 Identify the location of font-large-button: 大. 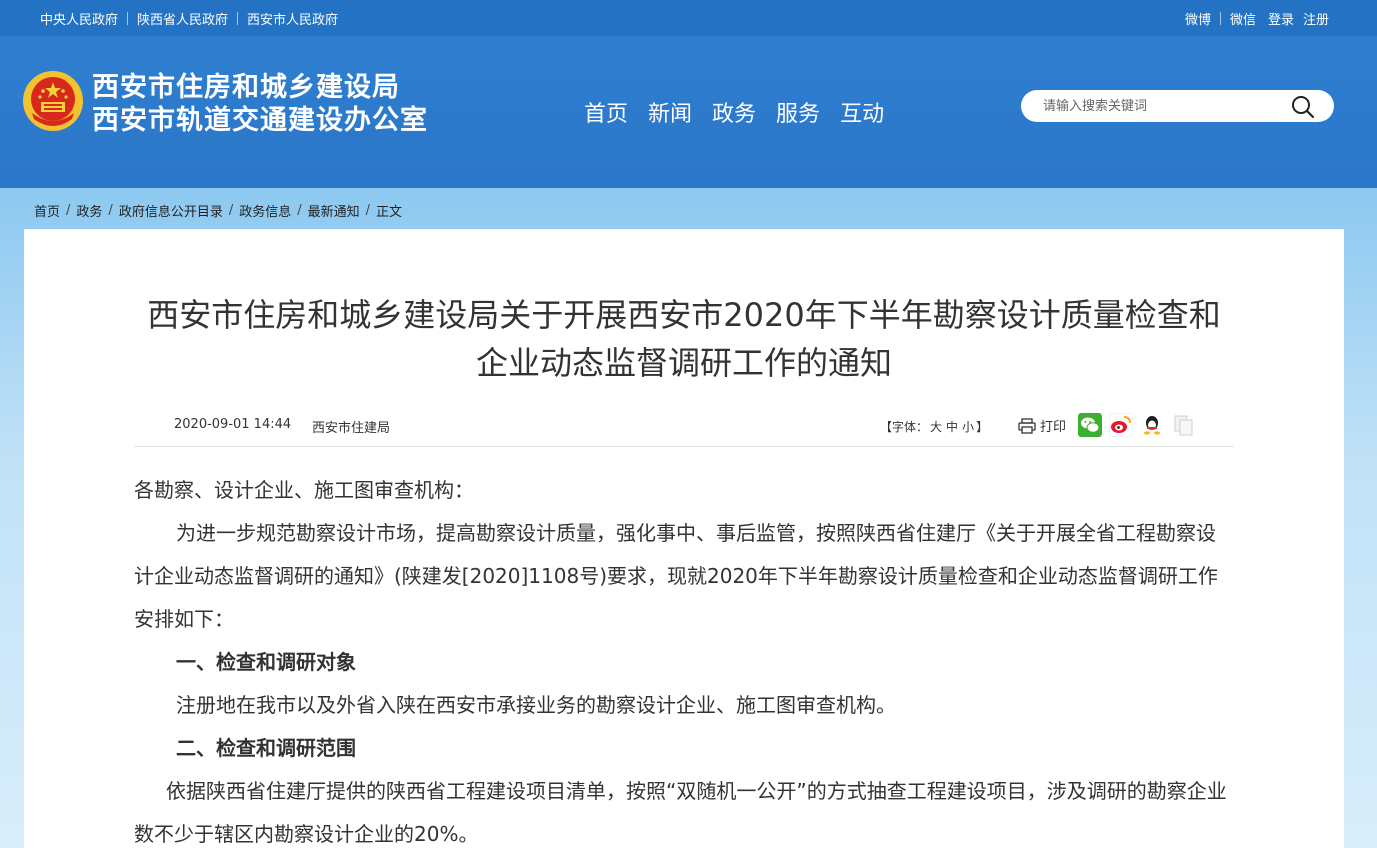
(936, 427).